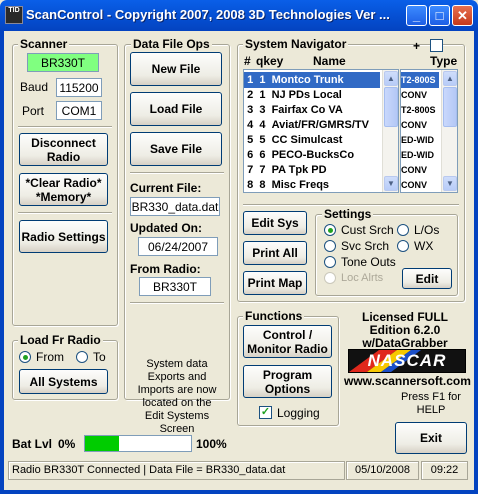  Describe the element at coordinates (175, 286) in the screenshot. I see `from-radio-field: BR330T` at that location.